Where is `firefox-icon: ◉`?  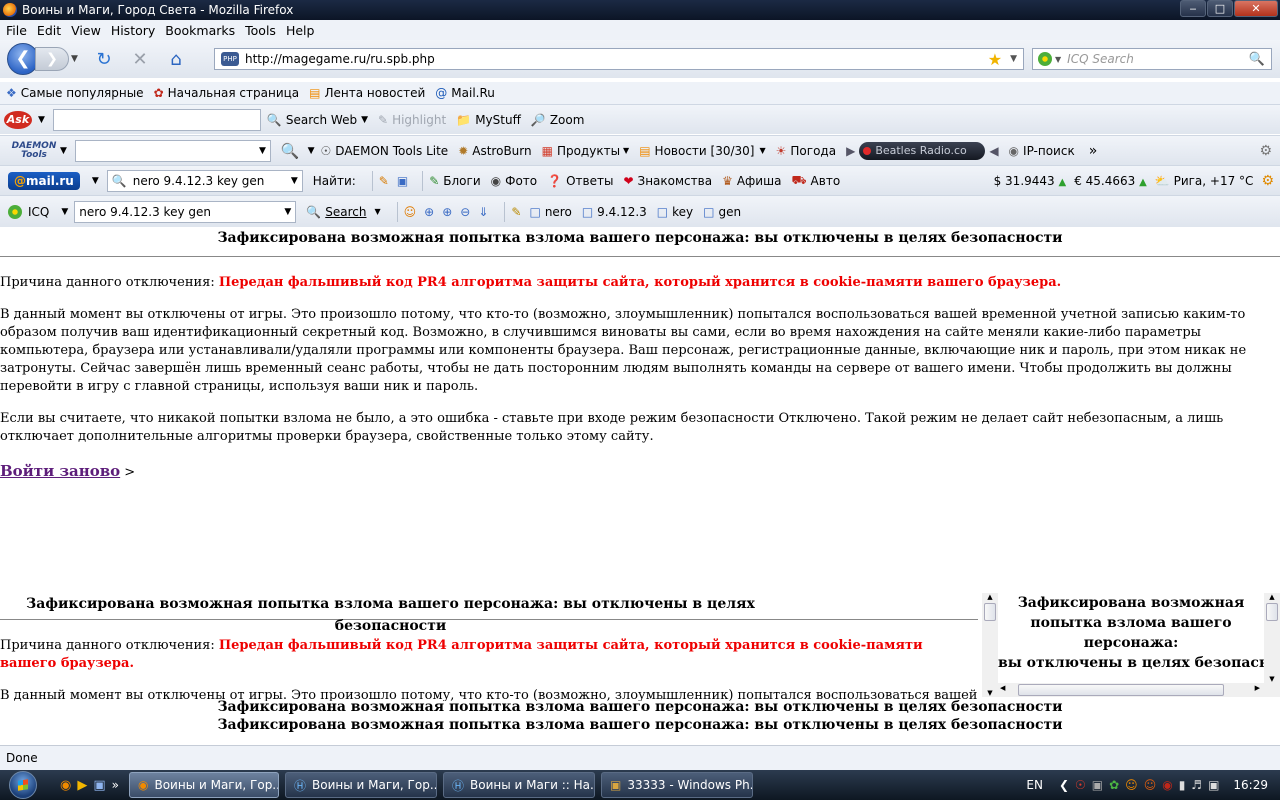
firefox-icon: ◉ is located at coordinates (65, 785).